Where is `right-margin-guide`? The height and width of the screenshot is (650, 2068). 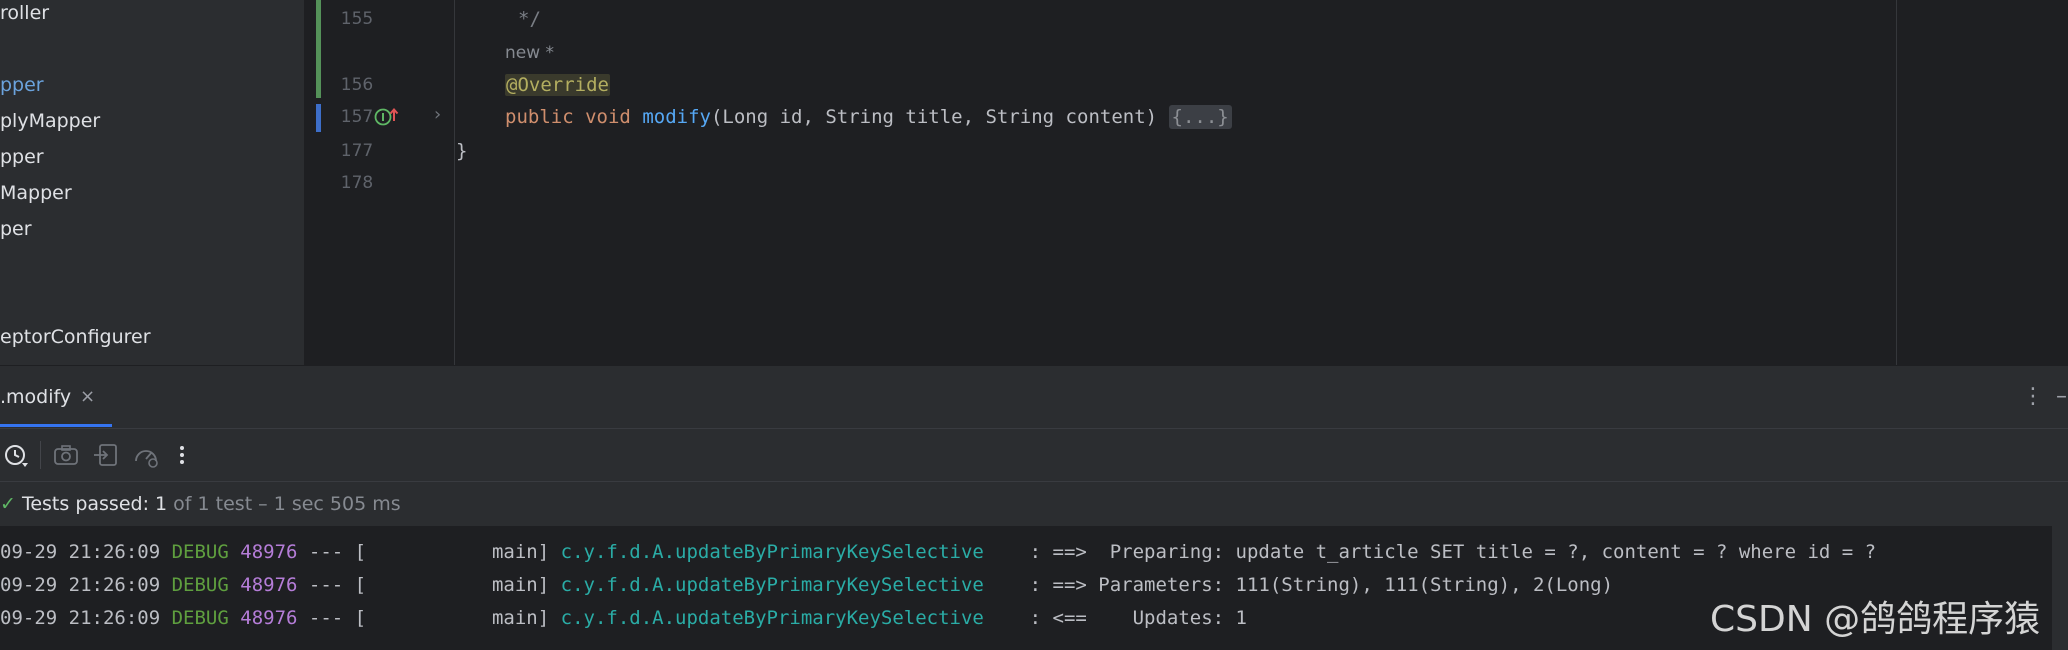 right-margin-guide is located at coordinates (1896, 182).